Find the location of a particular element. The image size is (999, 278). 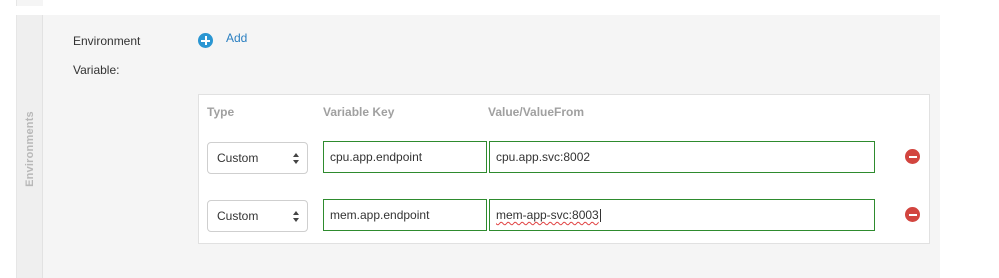

variable-value-input: cpu.app.svc:8002 is located at coordinates (682, 157).